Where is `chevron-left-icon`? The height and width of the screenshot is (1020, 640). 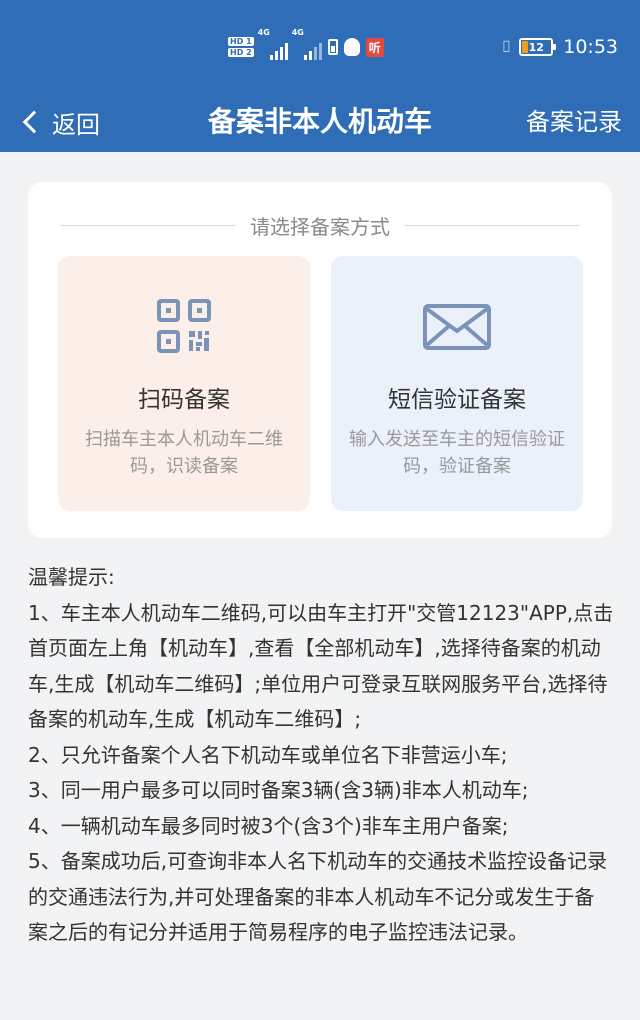
chevron-left-icon is located at coordinates (34, 122).